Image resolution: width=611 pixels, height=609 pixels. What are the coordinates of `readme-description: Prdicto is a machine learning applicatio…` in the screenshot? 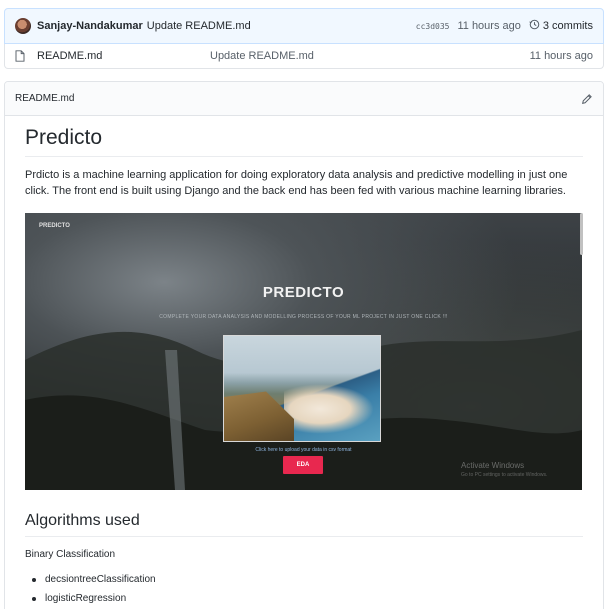 It's located at (296, 183).